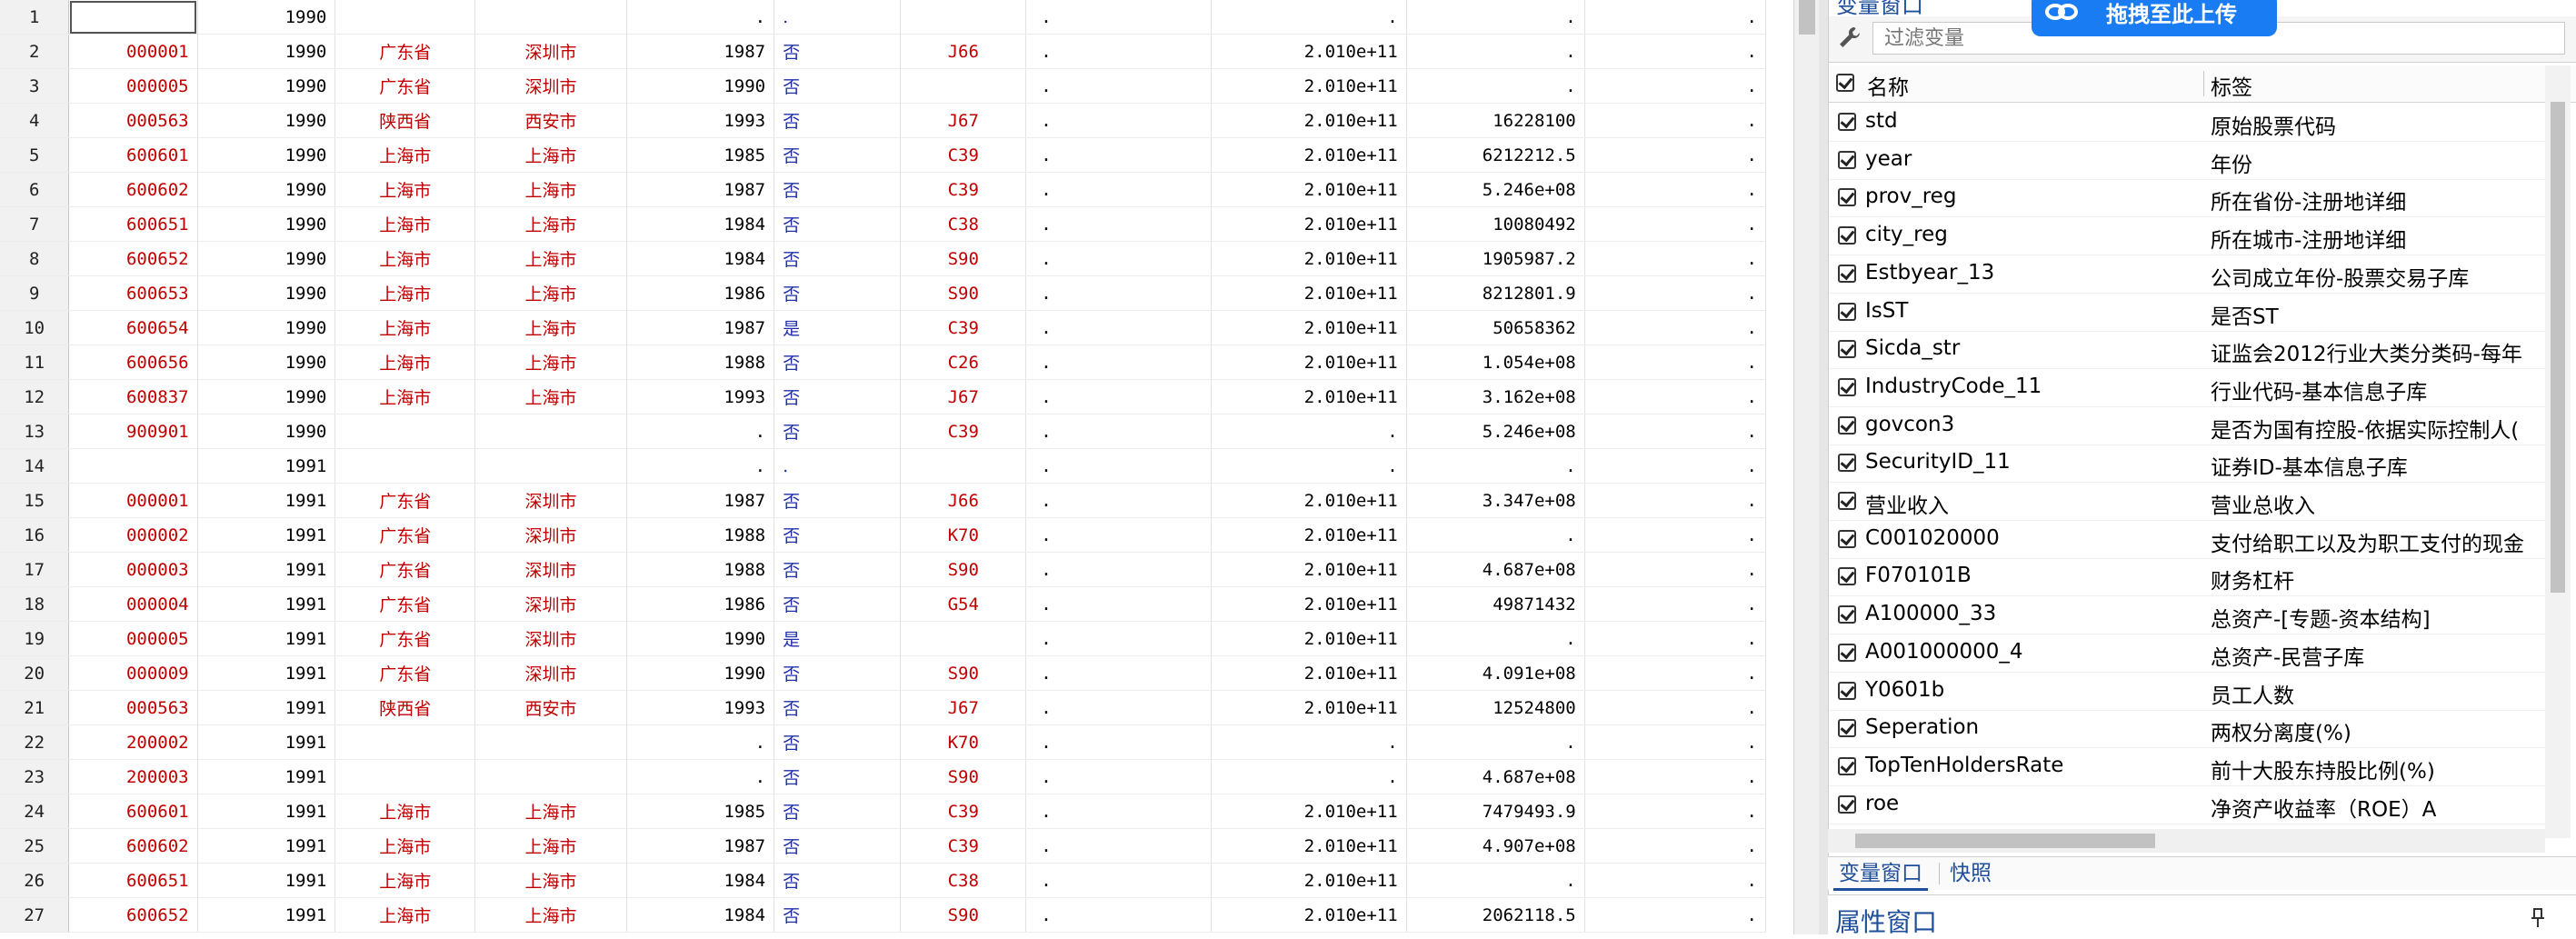 The width and height of the screenshot is (2576, 939). I want to click on table-row: 16 000002 1991 广东省 深圳市 1988 否 K70. 2.010e+11.., so click(884, 535).